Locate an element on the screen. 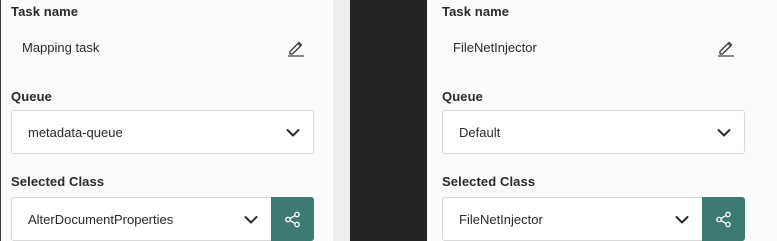 This screenshot has width=777, height=241. divider is located at coordinates (388, 120).